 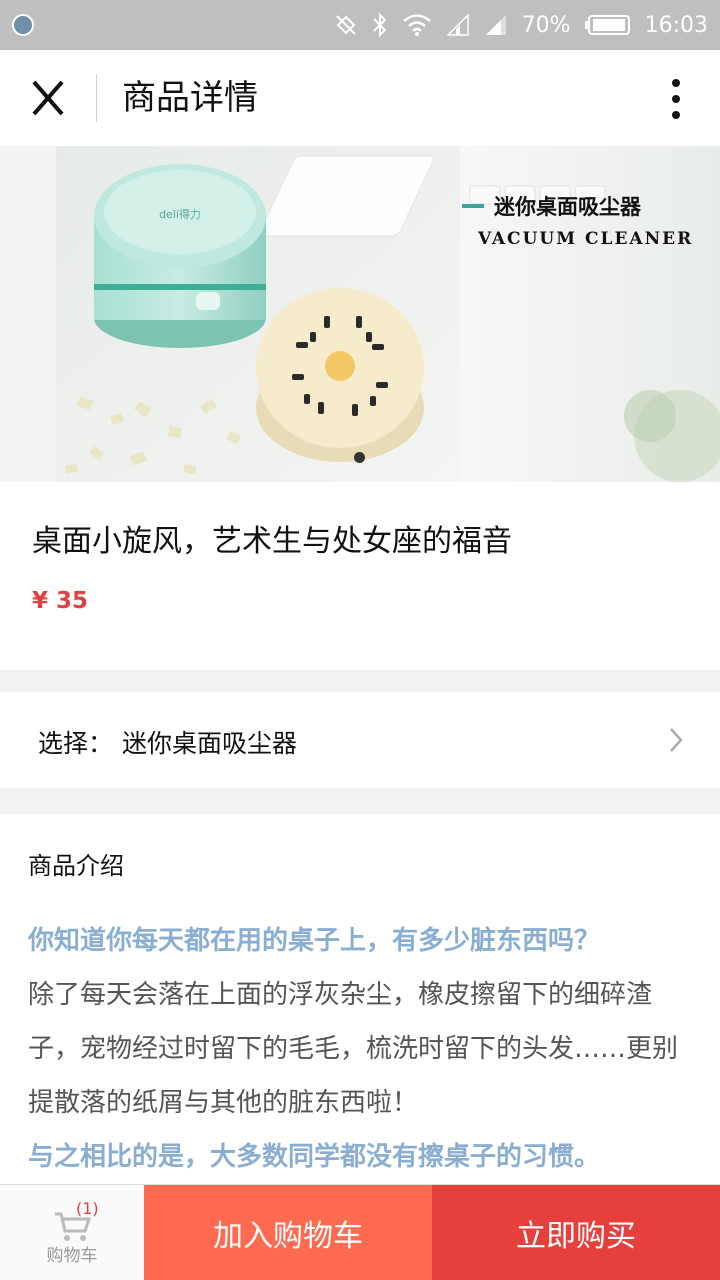 I want to click on battery-icon, so click(x=607, y=25).